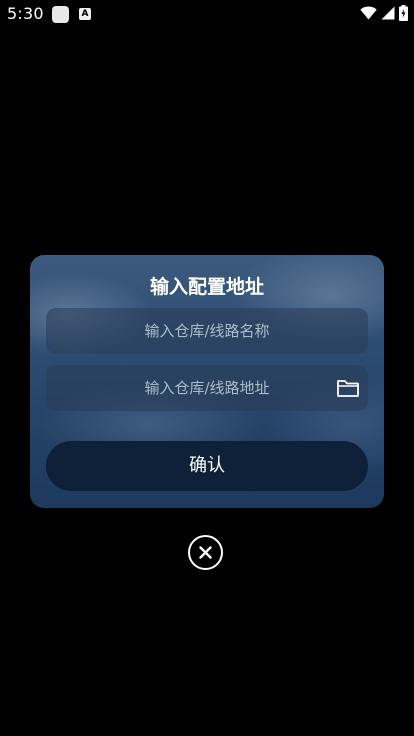 The height and width of the screenshot is (736, 414). What do you see at coordinates (368, 13) in the screenshot?
I see `wifi-icon` at bounding box center [368, 13].